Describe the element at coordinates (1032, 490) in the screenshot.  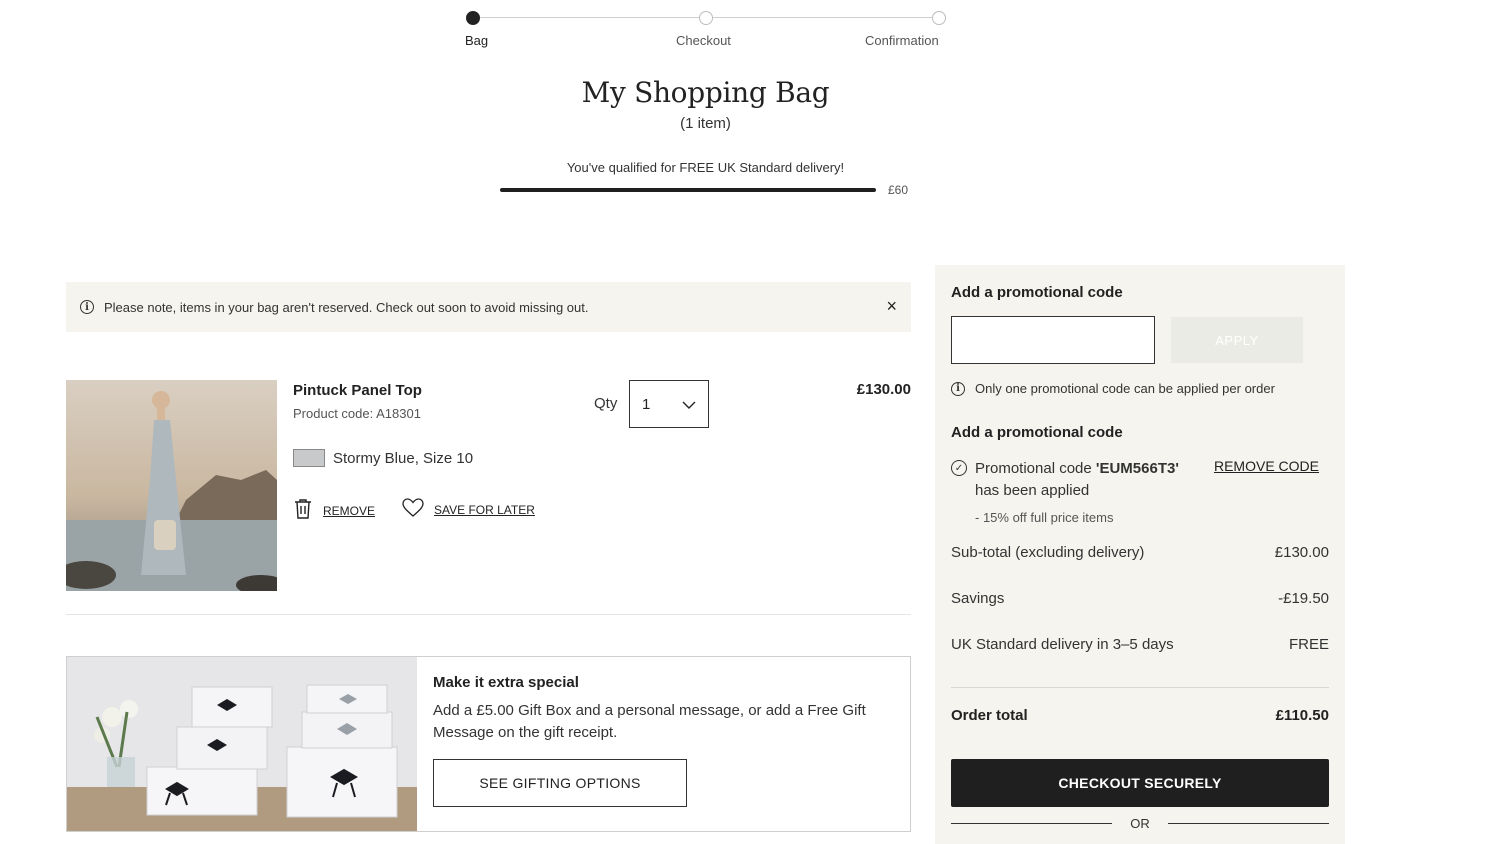
I see `applied-suffix: has been applied` at that location.